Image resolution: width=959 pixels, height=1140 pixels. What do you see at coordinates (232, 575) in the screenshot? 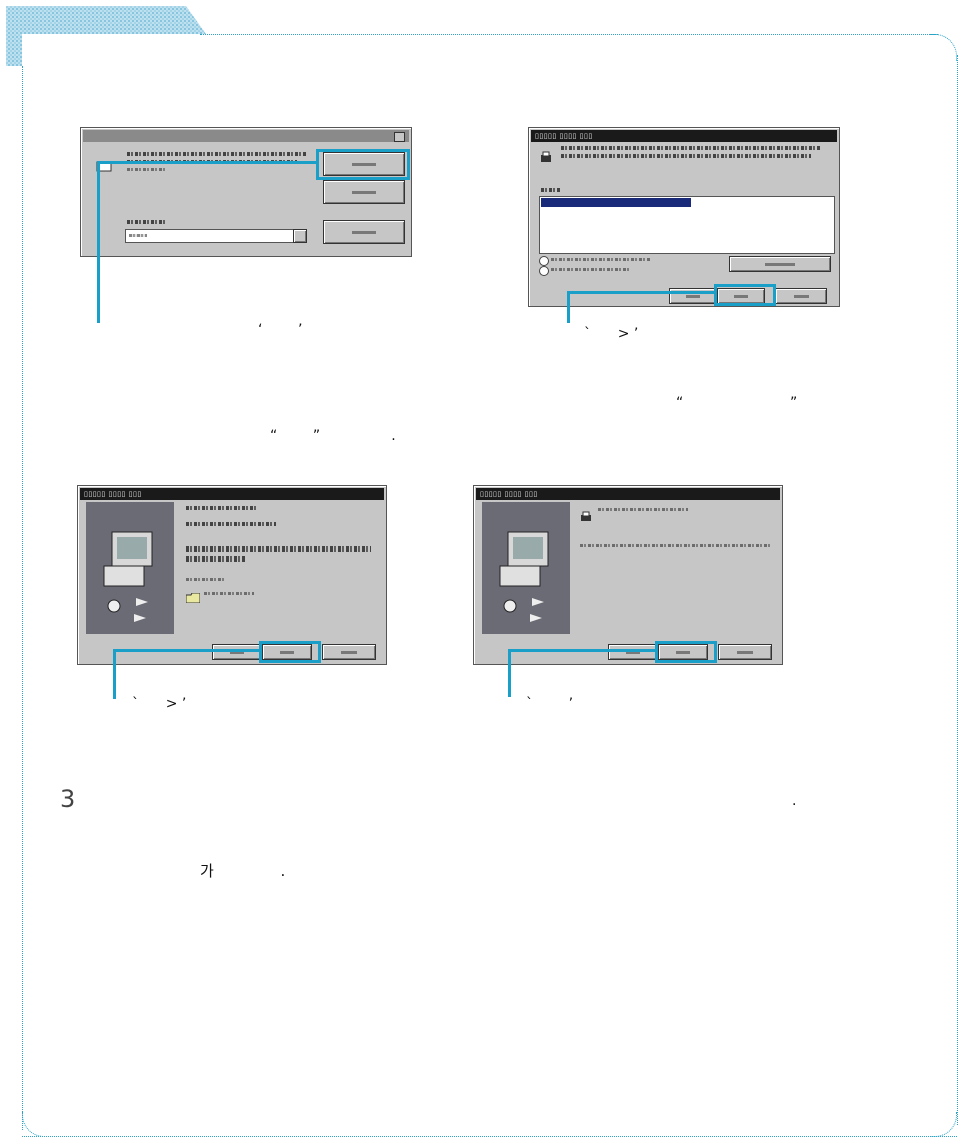
I see `screenshot-hardware-wizard-confirm: ▯▯▯▯▯ ▯▯▯▯ ▯▯▯` at bounding box center [232, 575].